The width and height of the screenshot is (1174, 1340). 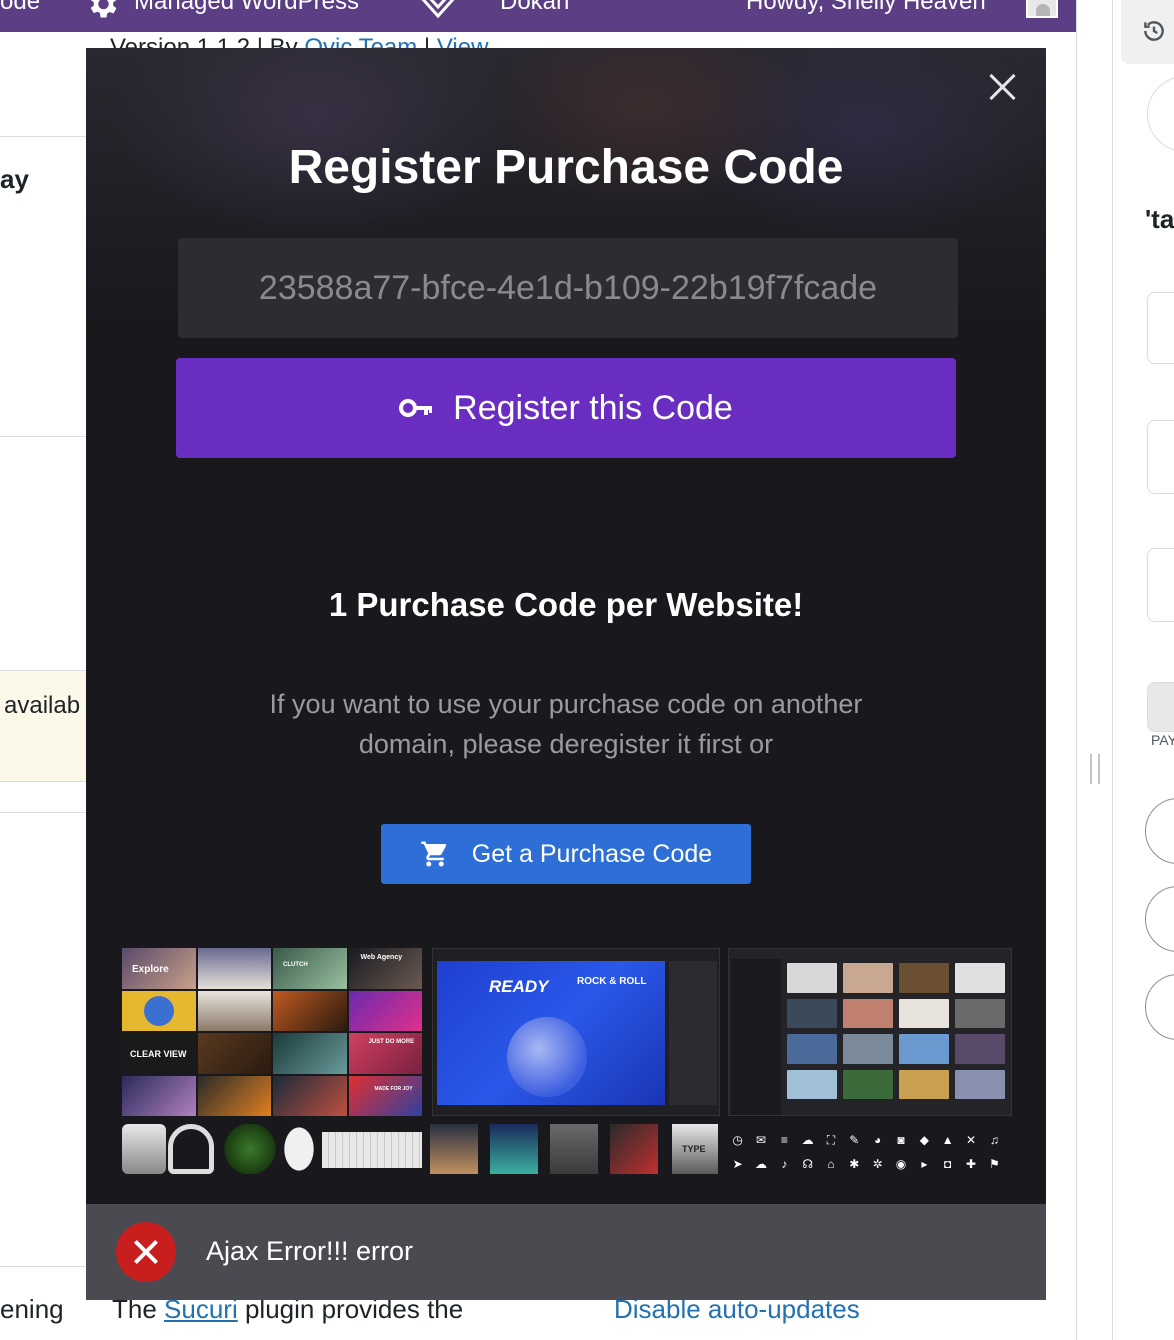 I want to click on mouse-thumb, so click(x=299, y=1149).